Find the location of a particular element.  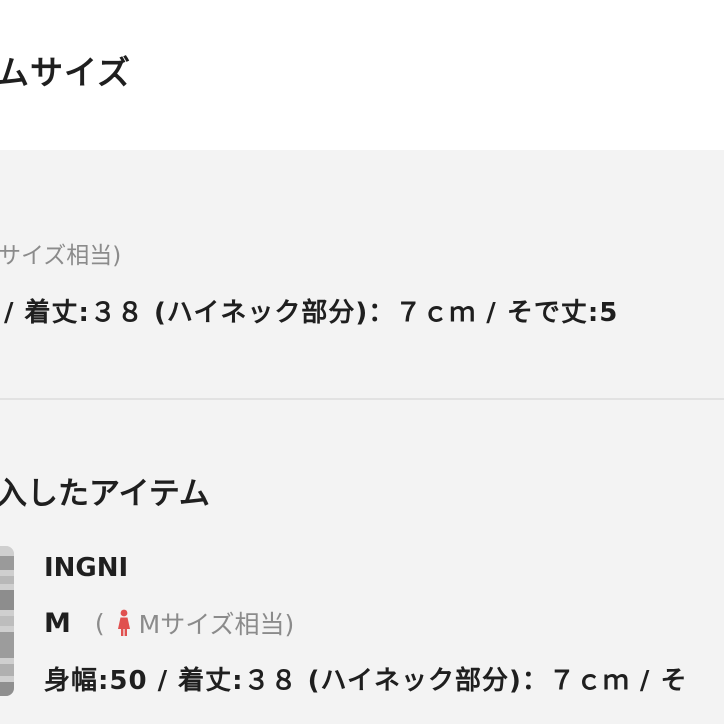

item-thumbnail-image is located at coordinates (7, 621).